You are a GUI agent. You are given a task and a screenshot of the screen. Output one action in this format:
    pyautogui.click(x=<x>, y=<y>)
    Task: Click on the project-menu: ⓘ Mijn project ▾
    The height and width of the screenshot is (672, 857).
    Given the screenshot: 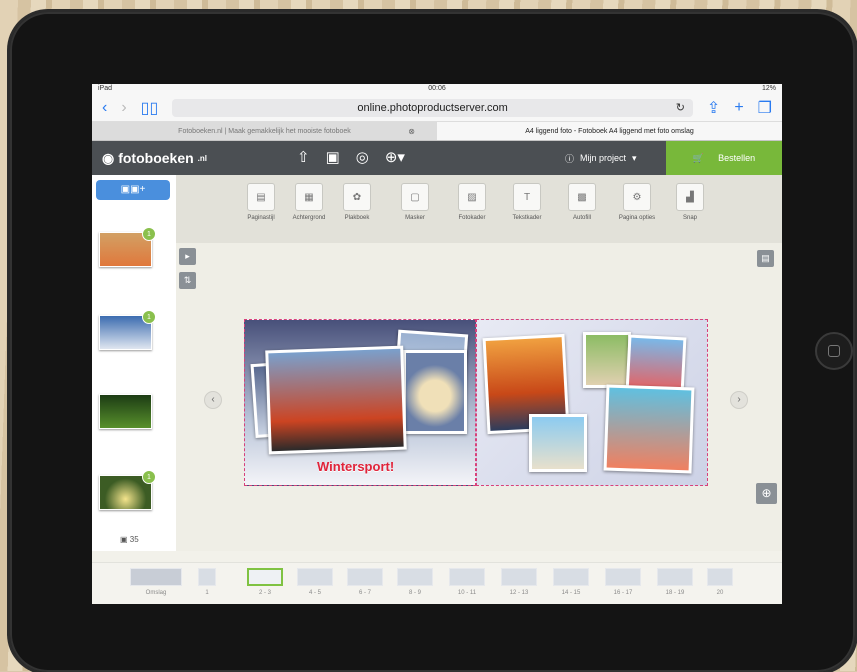 What is the action you would take?
    pyautogui.click(x=601, y=158)
    